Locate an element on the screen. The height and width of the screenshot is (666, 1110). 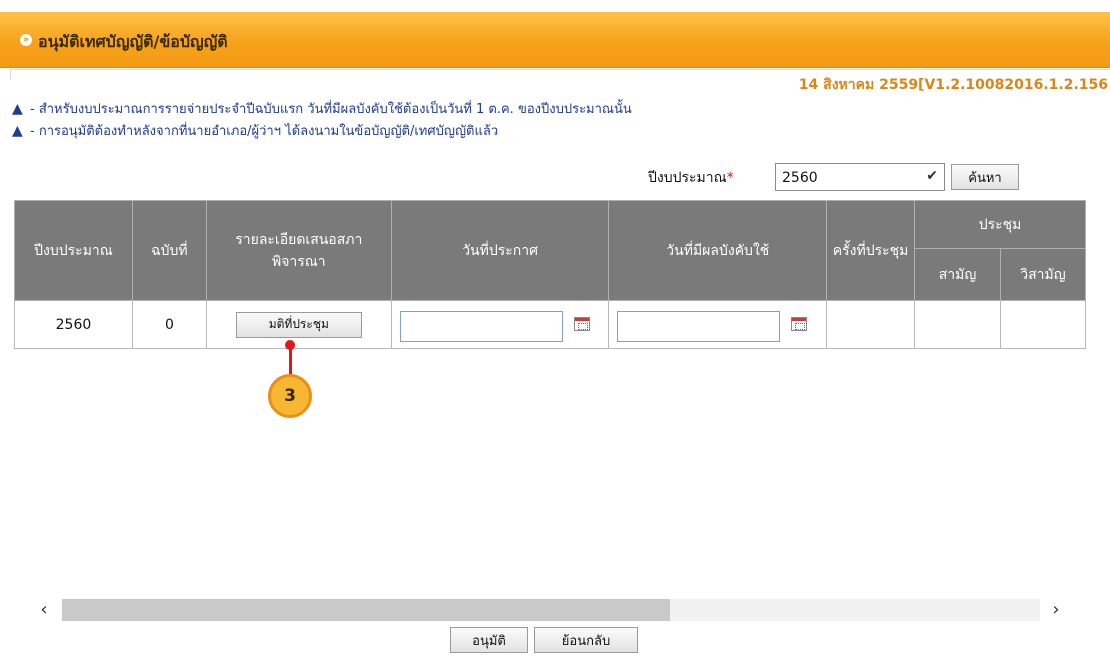
horizontal-scrollbar: ‹ › is located at coordinates (550, 610).